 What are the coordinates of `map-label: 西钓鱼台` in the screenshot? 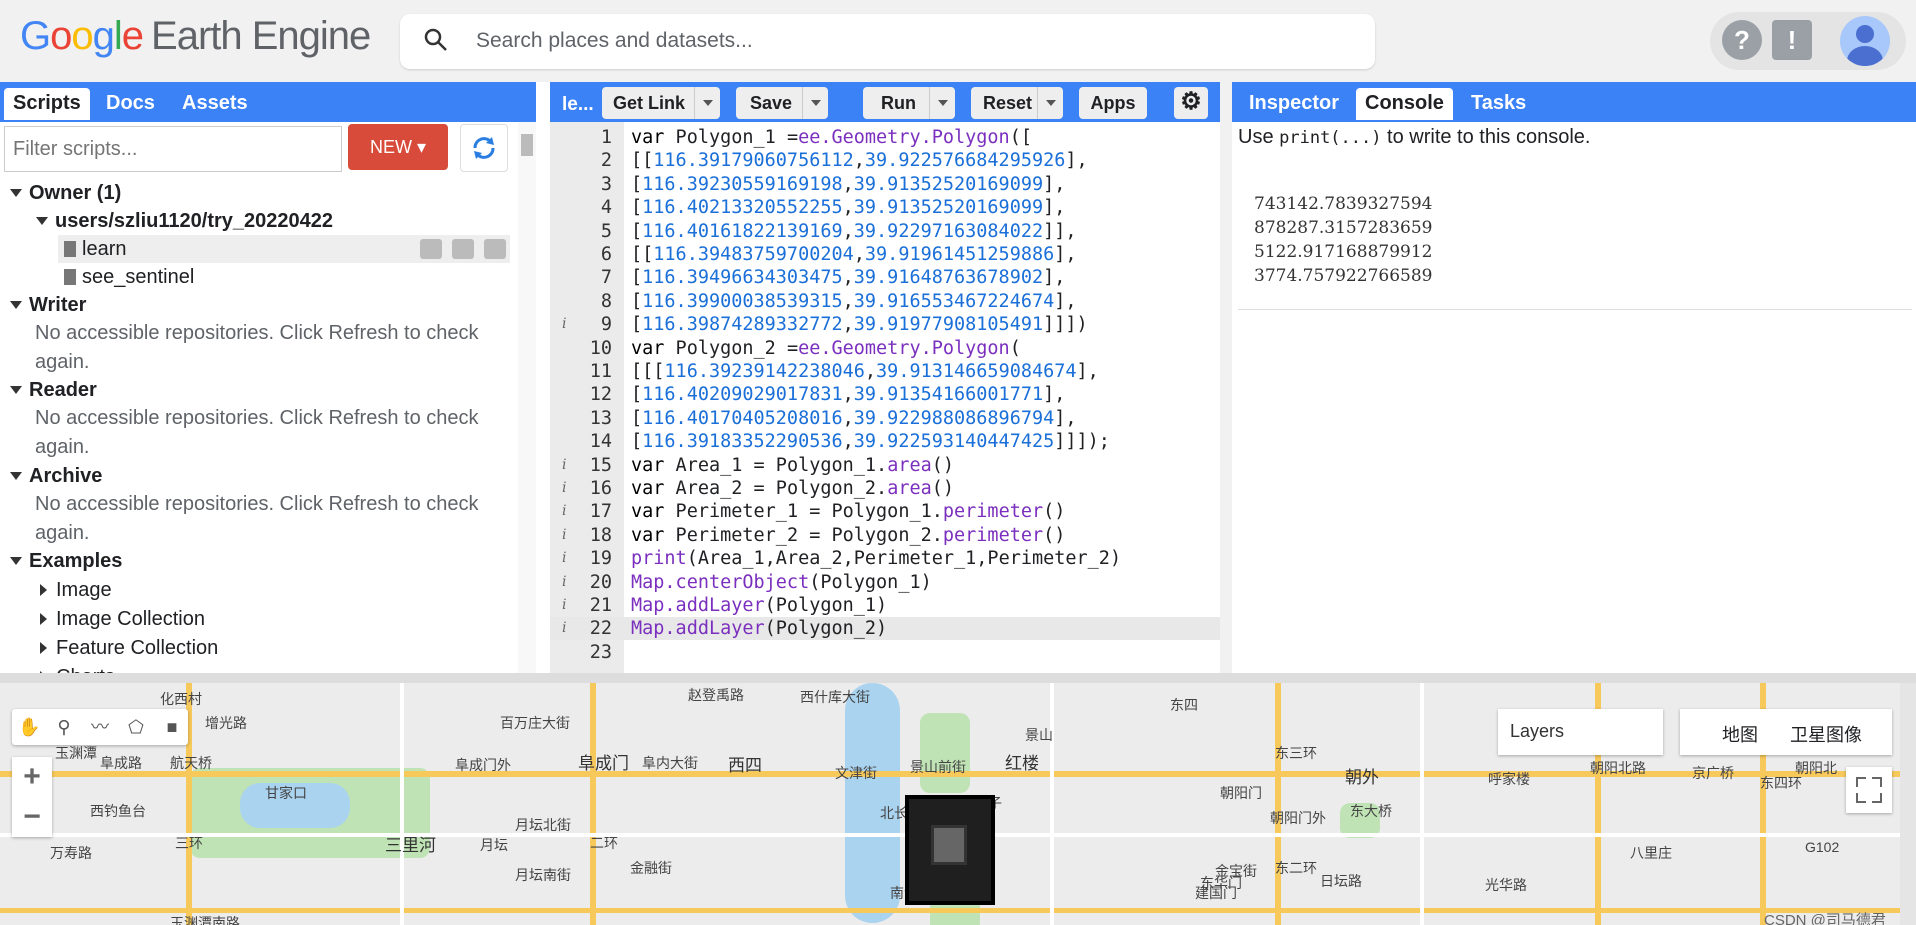 It's located at (118, 811).